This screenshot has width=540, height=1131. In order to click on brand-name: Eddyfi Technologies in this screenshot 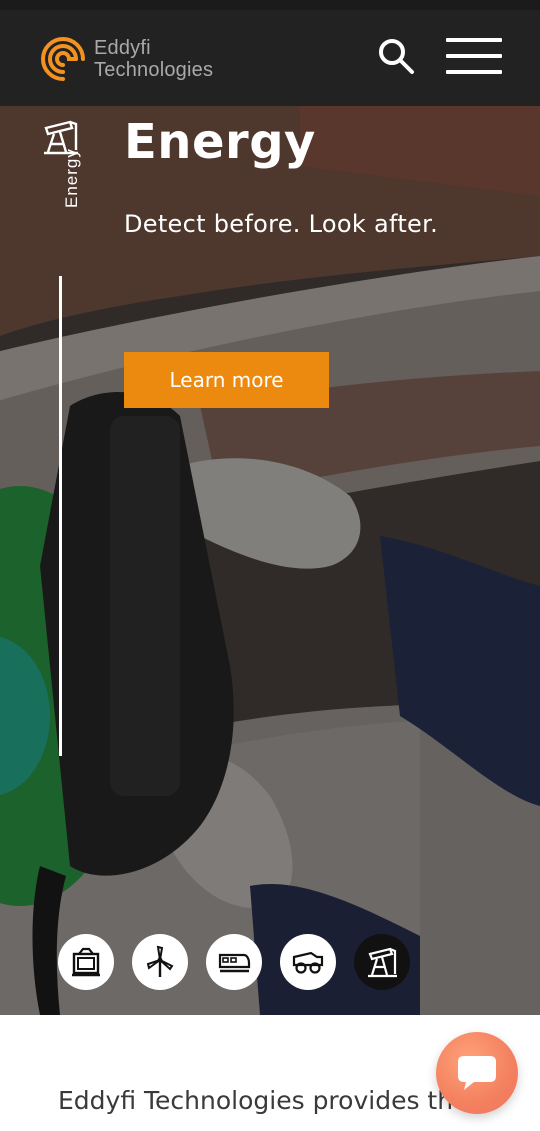, I will do `click(153, 59)`.